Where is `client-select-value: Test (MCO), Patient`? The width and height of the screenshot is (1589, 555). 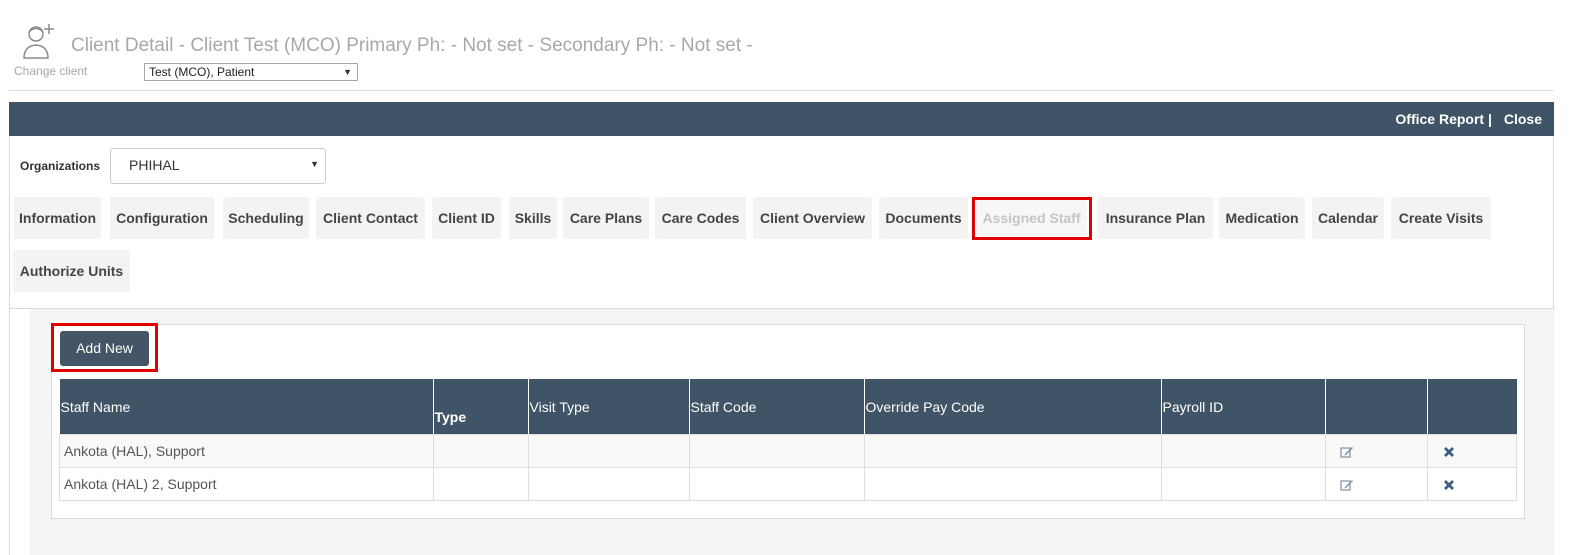
client-select-value: Test (MCO), Patient is located at coordinates (202, 72).